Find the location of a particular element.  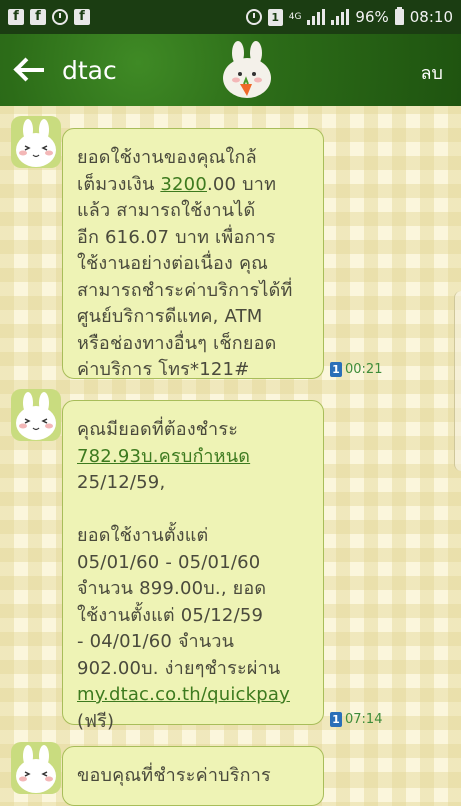

alarm-icon is located at coordinates (60, 17).